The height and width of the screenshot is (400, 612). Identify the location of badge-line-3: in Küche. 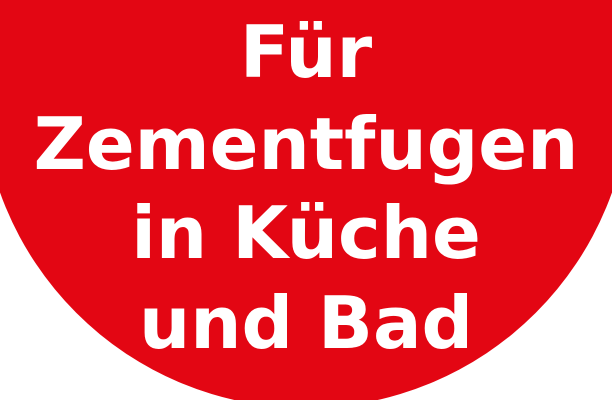
(306, 233).